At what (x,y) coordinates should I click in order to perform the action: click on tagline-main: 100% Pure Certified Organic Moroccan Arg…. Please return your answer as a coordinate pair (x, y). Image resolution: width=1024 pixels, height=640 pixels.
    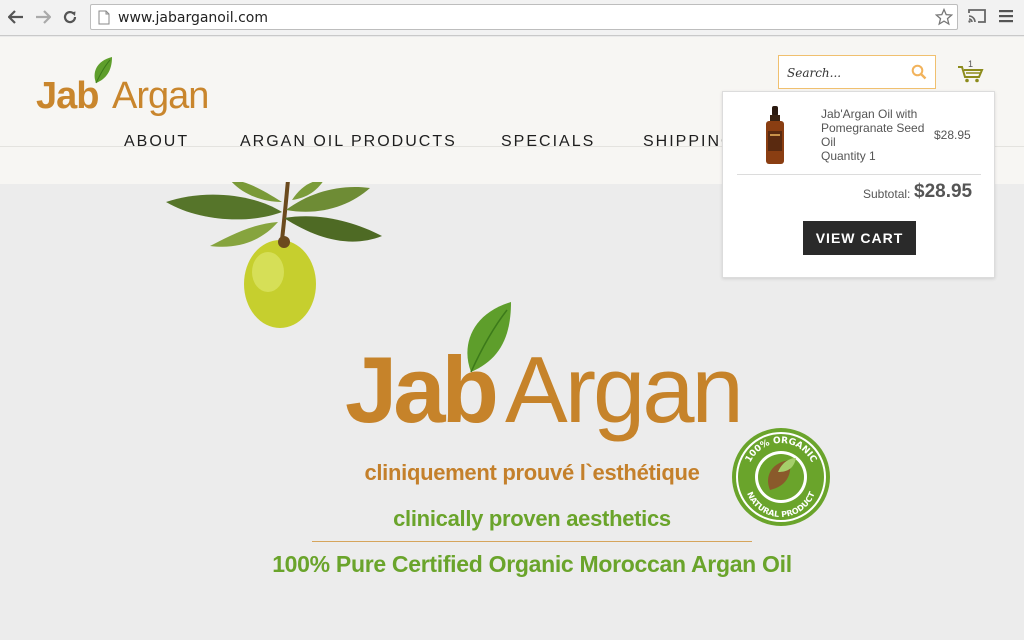
    Looking at the image, I should click on (532, 564).